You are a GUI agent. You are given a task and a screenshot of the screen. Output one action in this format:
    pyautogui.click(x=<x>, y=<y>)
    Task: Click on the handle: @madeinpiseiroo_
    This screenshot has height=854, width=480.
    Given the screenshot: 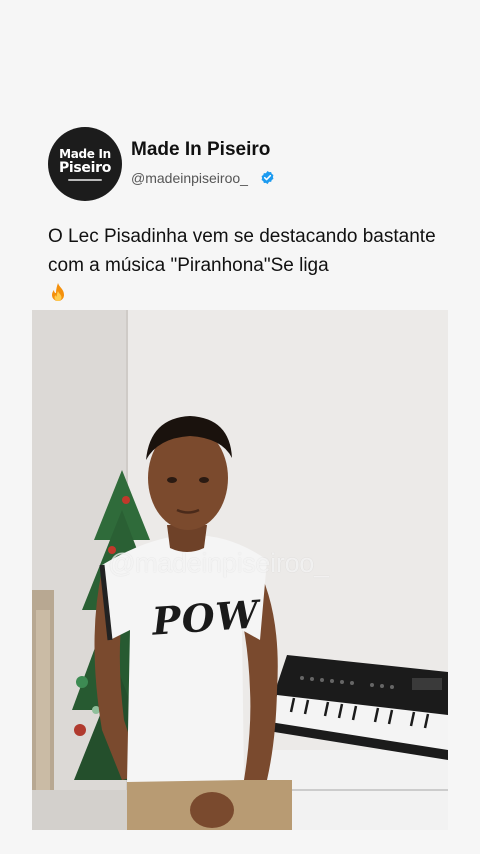 What is the action you would take?
    pyautogui.click(x=189, y=178)
    